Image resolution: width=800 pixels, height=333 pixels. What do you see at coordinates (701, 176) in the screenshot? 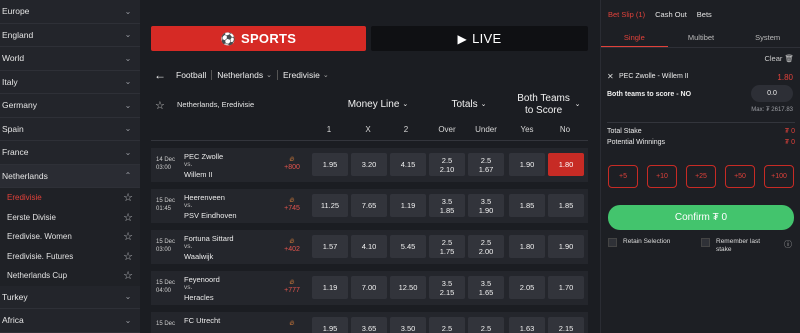
I see `quick-stake-25: +25` at bounding box center [701, 176].